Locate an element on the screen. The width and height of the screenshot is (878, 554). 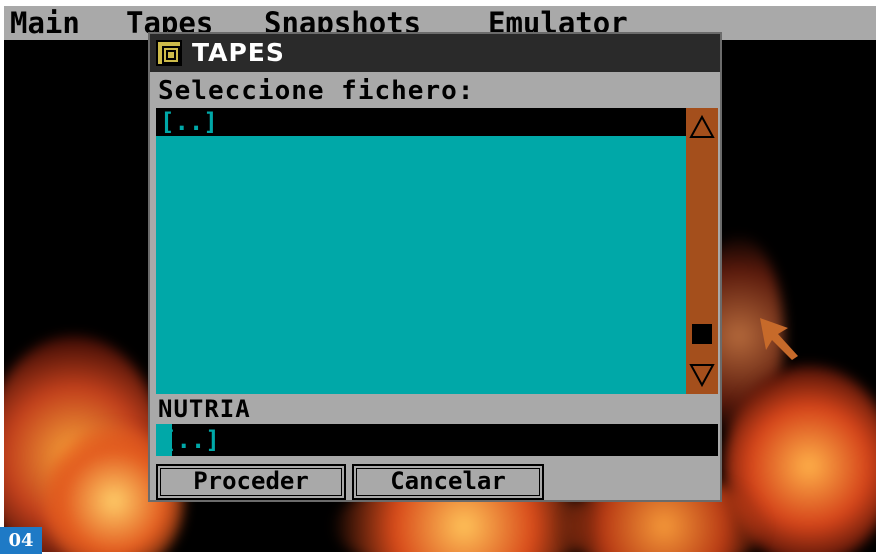
list-item-parent-dir: [..] is located at coordinates (421, 122).